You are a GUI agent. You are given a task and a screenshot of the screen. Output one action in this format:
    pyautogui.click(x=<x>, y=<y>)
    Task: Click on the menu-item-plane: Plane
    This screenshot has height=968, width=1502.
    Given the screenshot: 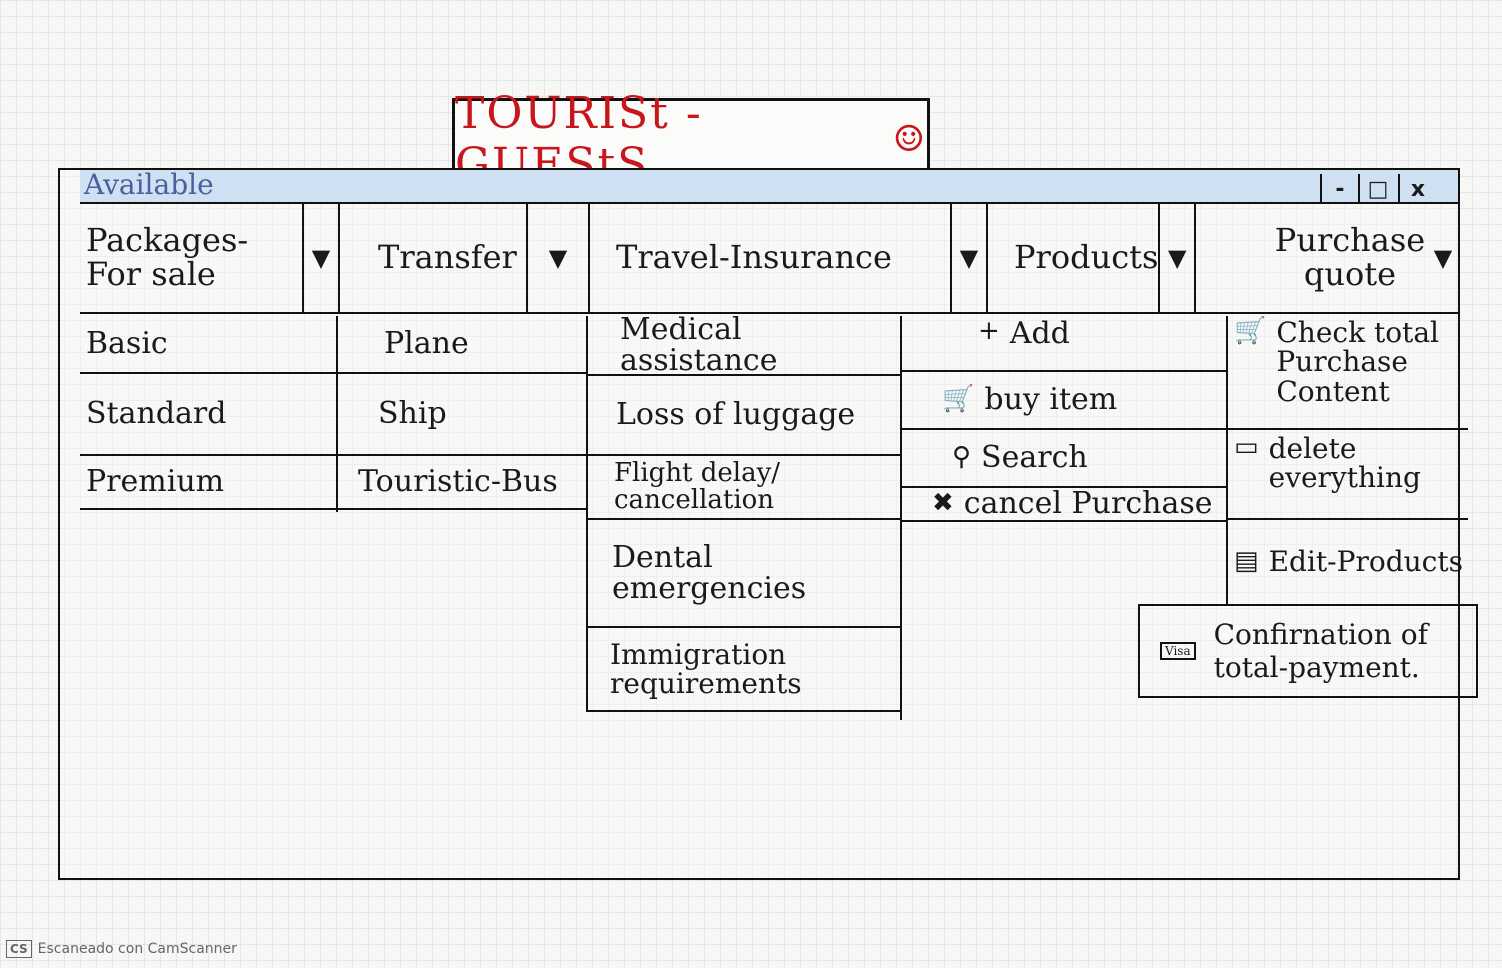 What is the action you would take?
    pyautogui.click(x=463, y=345)
    